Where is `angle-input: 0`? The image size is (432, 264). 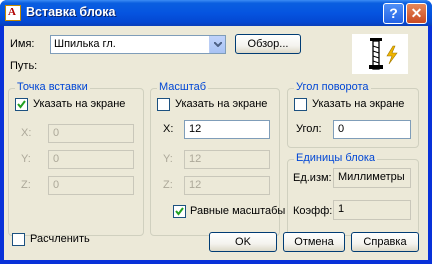 angle-input: 0 is located at coordinates (372, 129).